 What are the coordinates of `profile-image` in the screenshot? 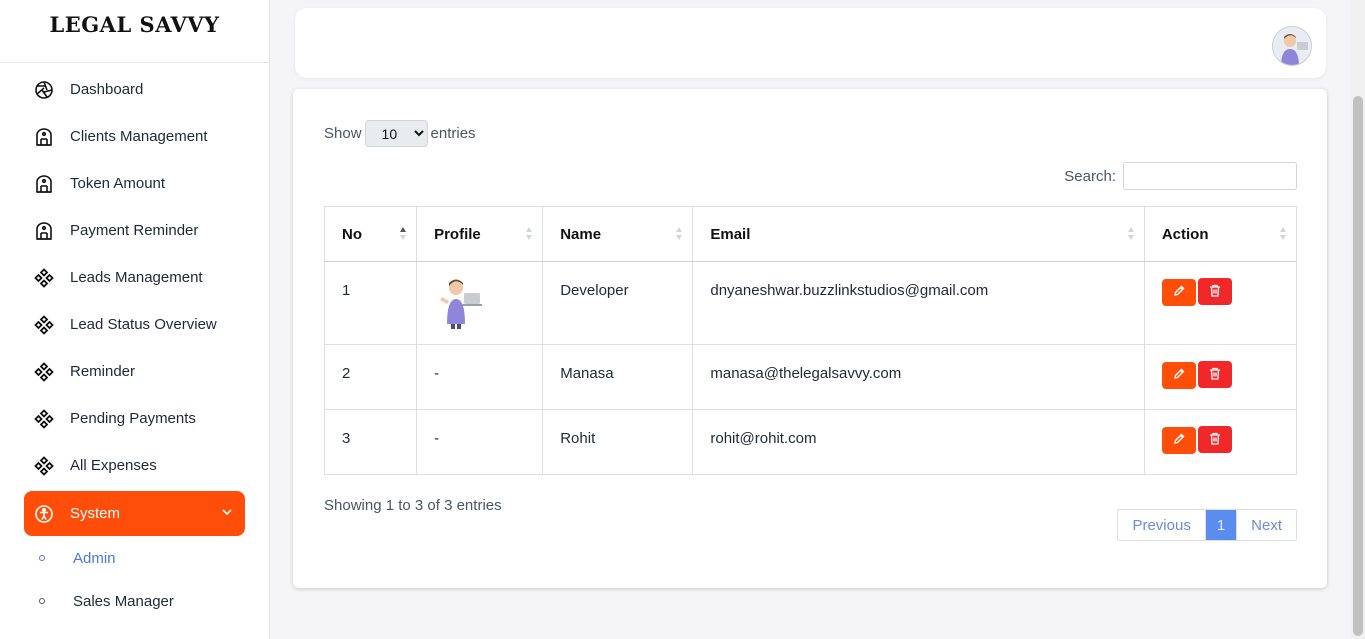 It's located at (461, 304).